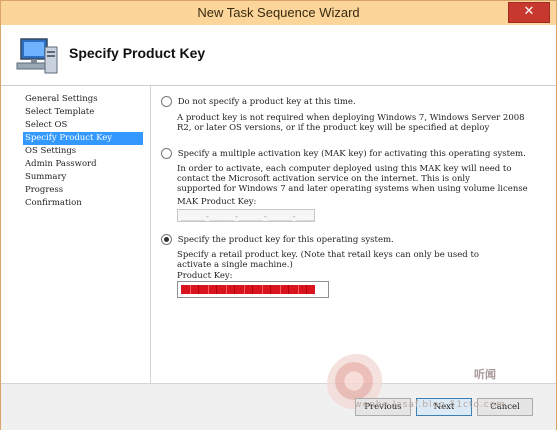 The width and height of the screenshot is (557, 430). What do you see at coordinates (246, 215) in the screenshot?
I see `mak-key-input: _____-_____-_____-_____-_____` at bounding box center [246, 215].